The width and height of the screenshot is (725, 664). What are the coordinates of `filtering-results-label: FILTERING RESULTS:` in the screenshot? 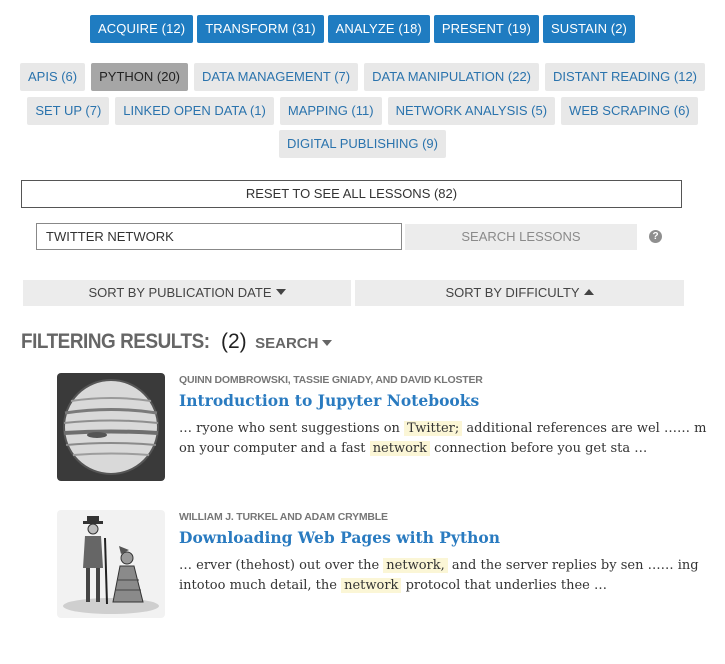 It's located at (115, 341).